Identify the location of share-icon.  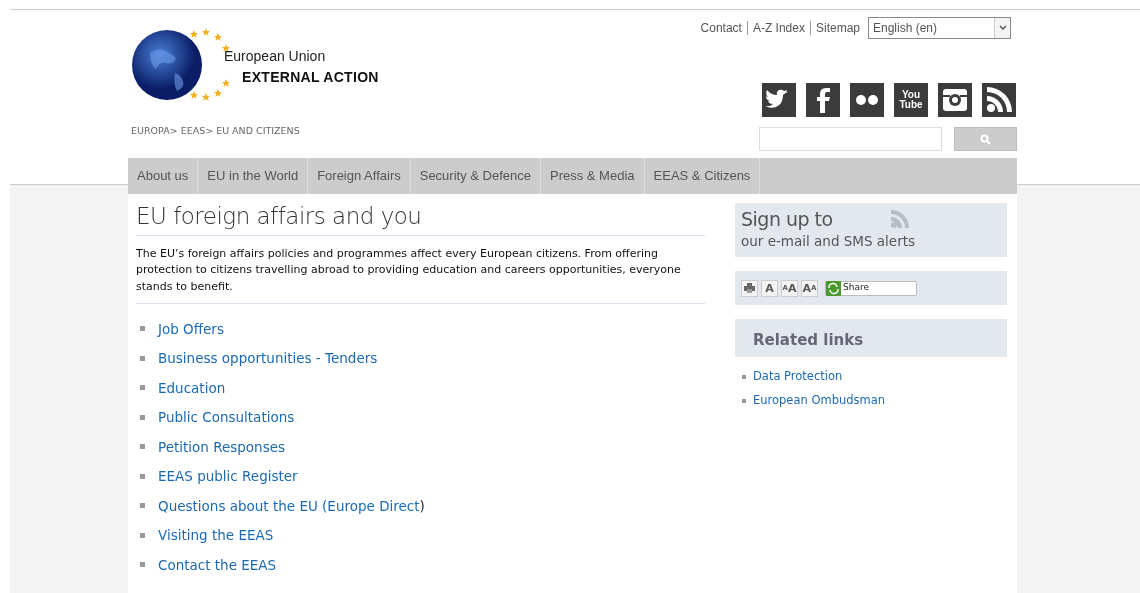
(833, 288).